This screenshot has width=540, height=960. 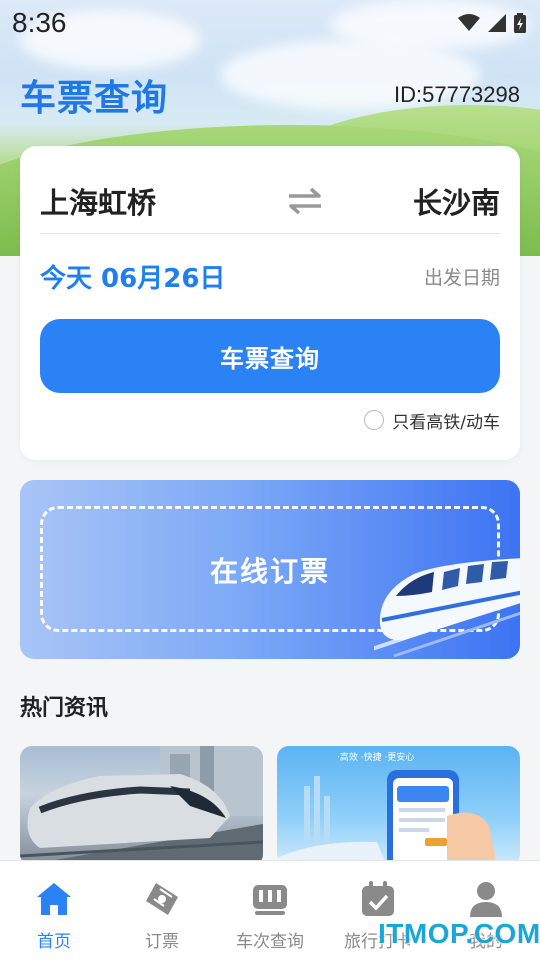 What do you see at coordinates (39, 22) in the screenshot?
I see `status-time: 8:36` at bounding box center [39, 22].